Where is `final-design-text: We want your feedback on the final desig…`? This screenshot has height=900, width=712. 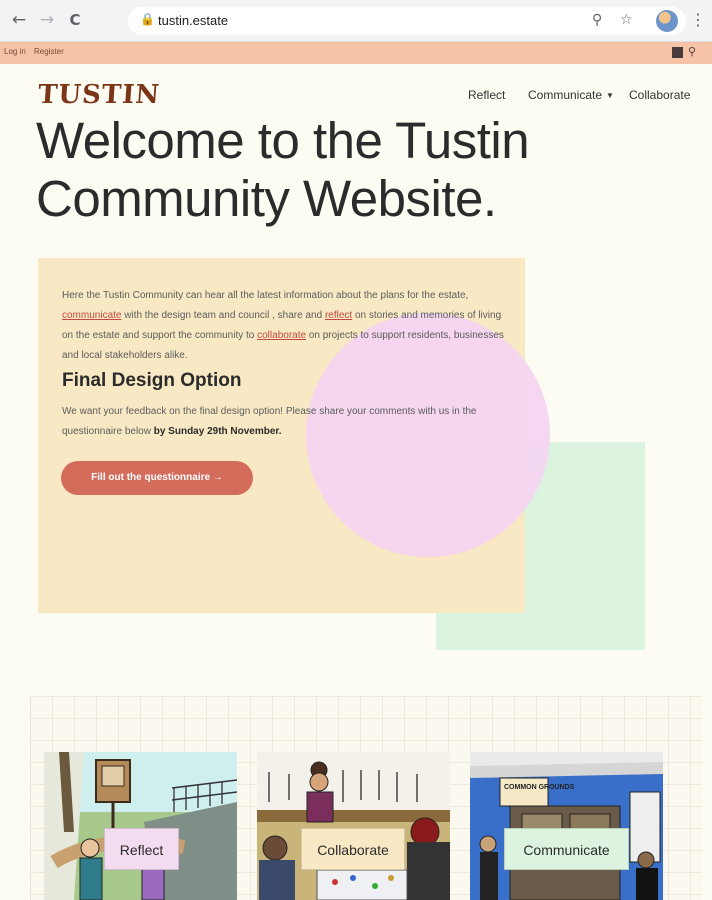
final-design-text: We want your feedback on the final desig… is located at coordinates (287, 422).